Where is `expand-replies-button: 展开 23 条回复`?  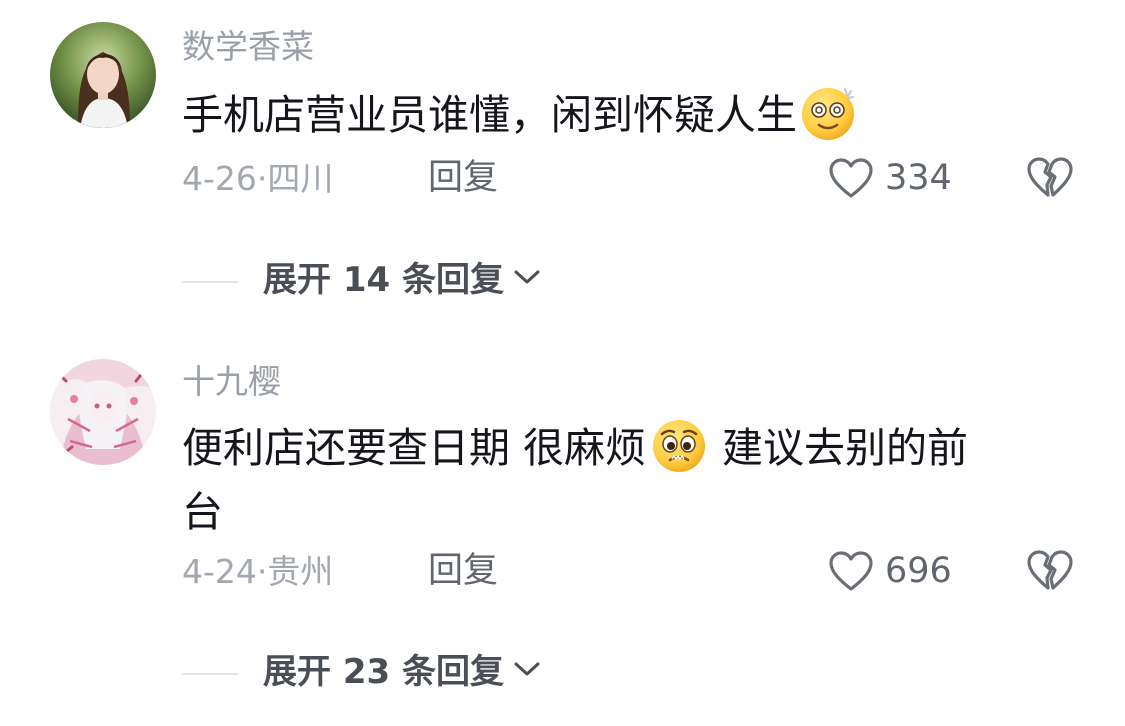 expand-replies-button: 展开 23 条回复 is located at coordinates (402, 675).